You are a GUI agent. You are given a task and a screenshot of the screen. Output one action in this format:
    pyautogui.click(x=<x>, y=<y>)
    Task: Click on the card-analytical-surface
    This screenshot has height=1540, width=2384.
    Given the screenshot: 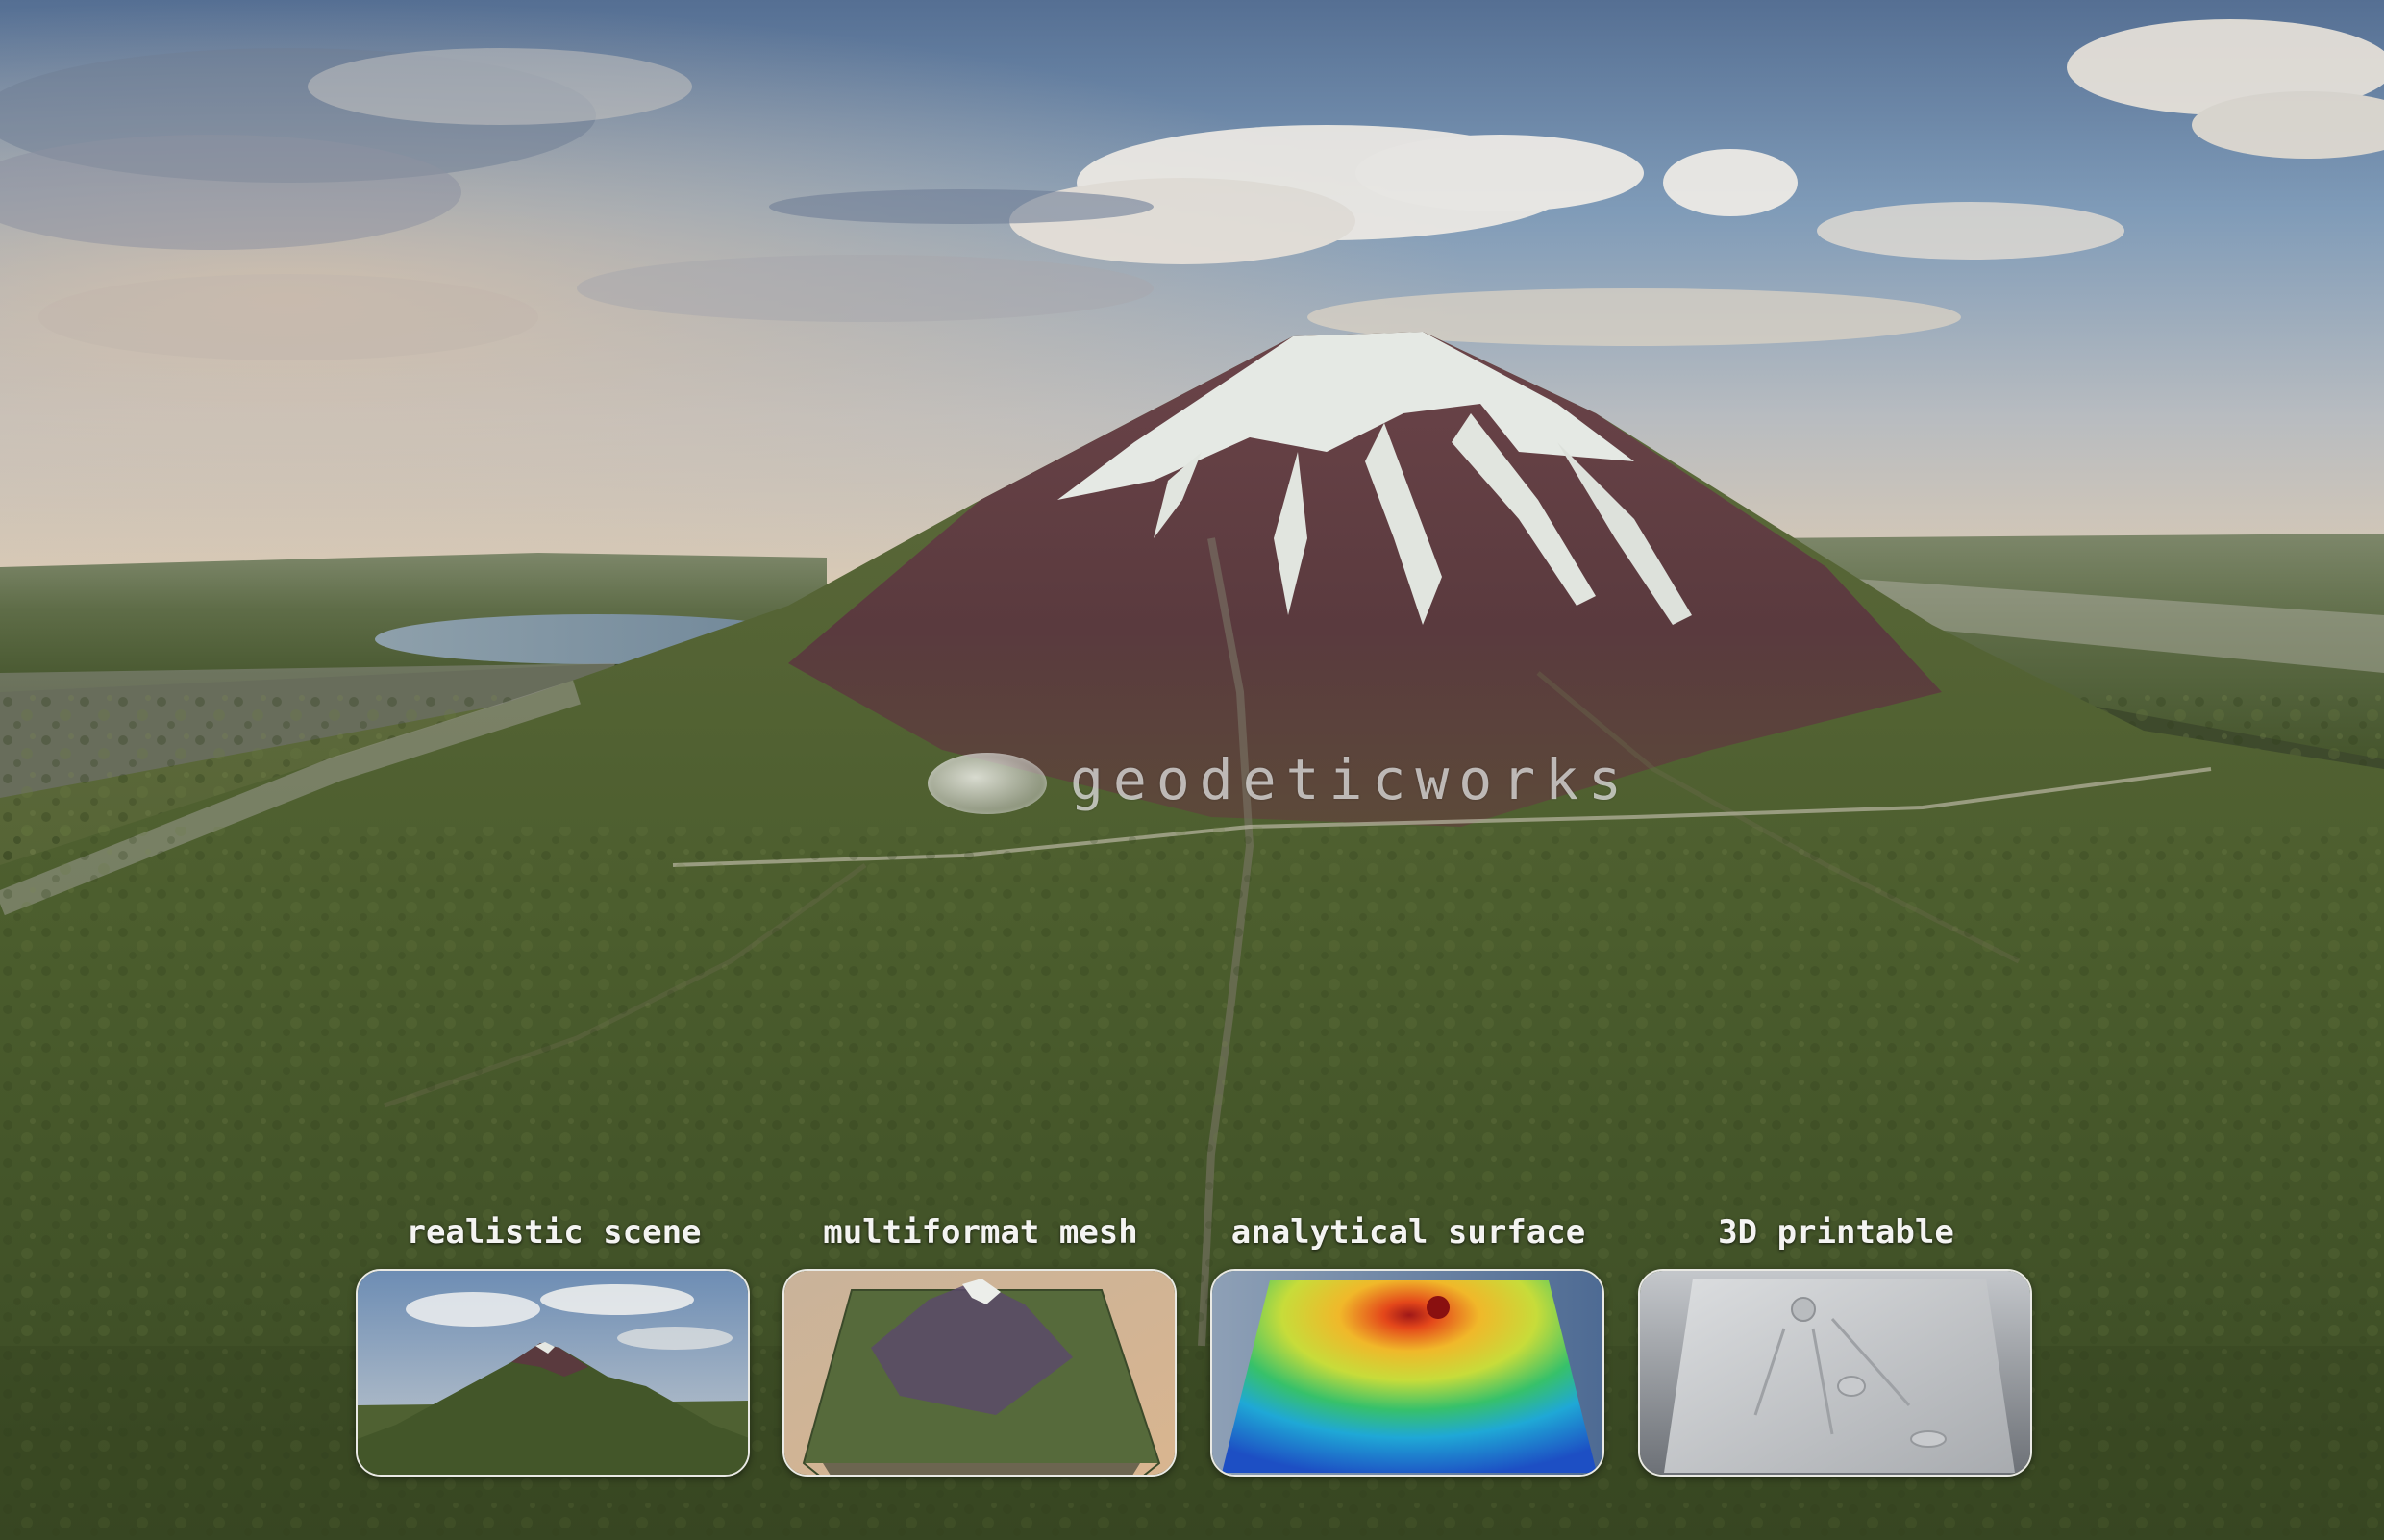 What is the action you would take?
    pyautogui.click(x=1407, y=1373)
    